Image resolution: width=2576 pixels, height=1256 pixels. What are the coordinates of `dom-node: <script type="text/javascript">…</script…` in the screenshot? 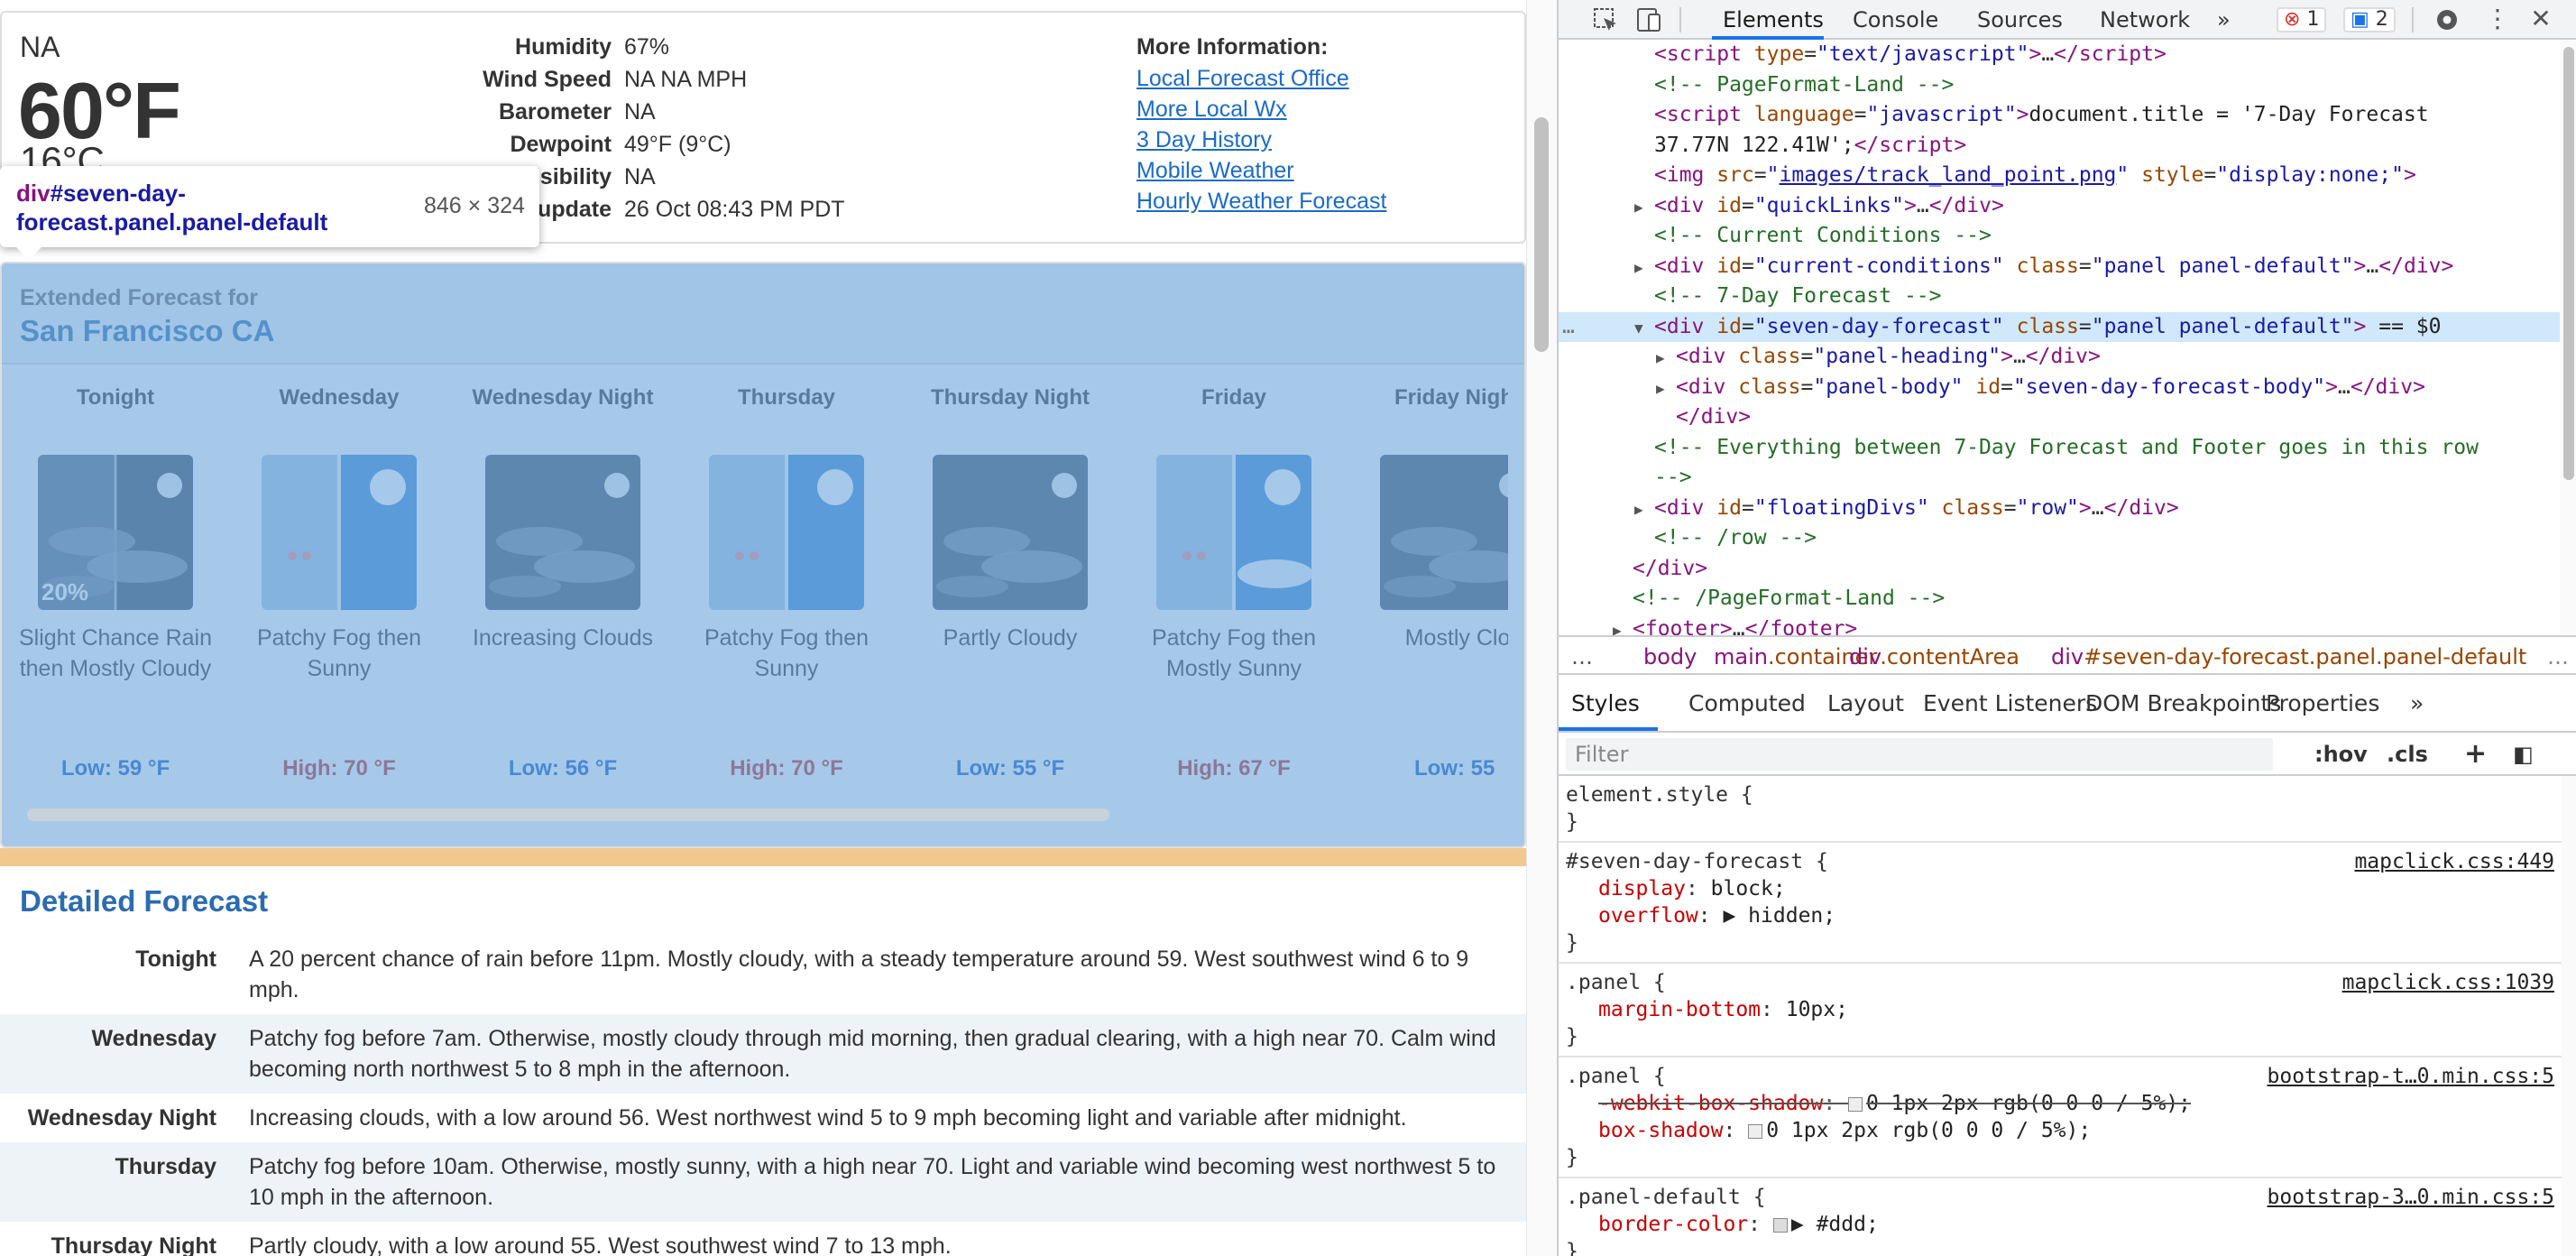 It's located at (2059, 55).